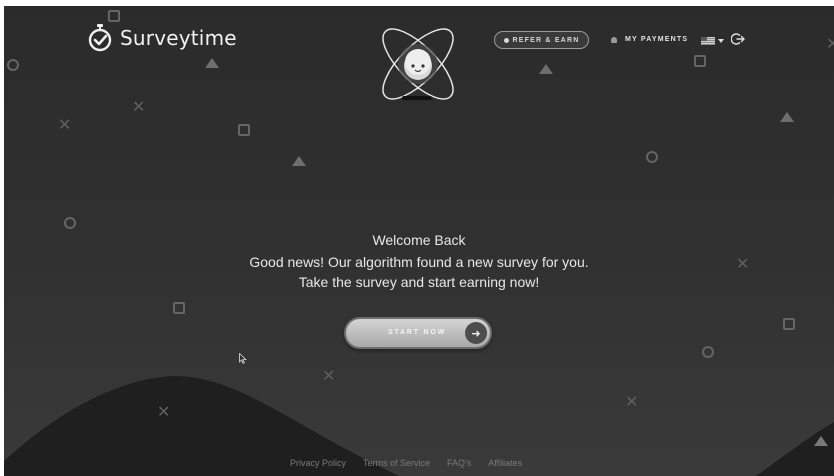 Image resolution: width=834 pixels, height=476 pixels. What do you see at coordinates (396, 463) in the screenshot?
I see `footer-link-terms: Terms of Service` at bounding box center [396, 463].